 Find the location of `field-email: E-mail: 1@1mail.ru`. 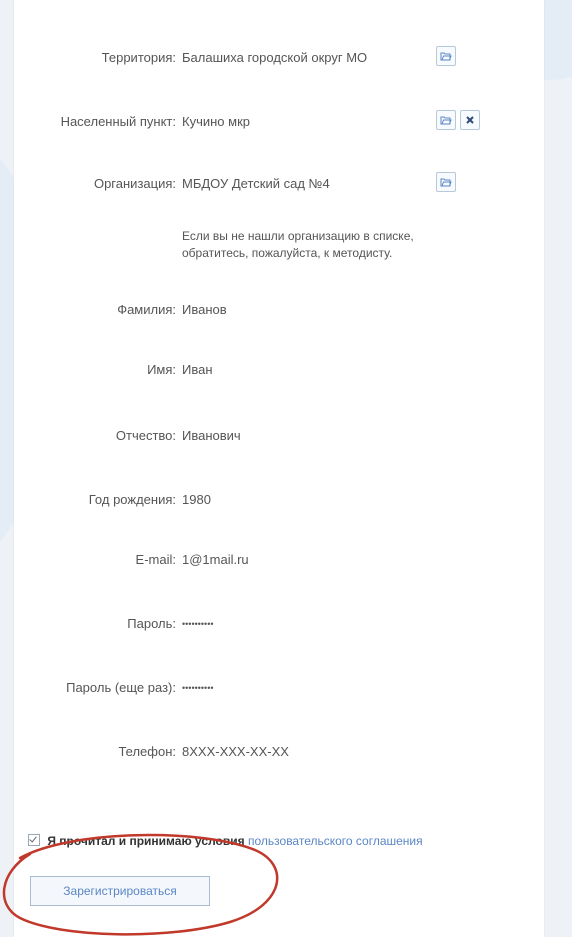

field-email: E-mail: 1@1mail.ru is located at coordinates (279, 560).